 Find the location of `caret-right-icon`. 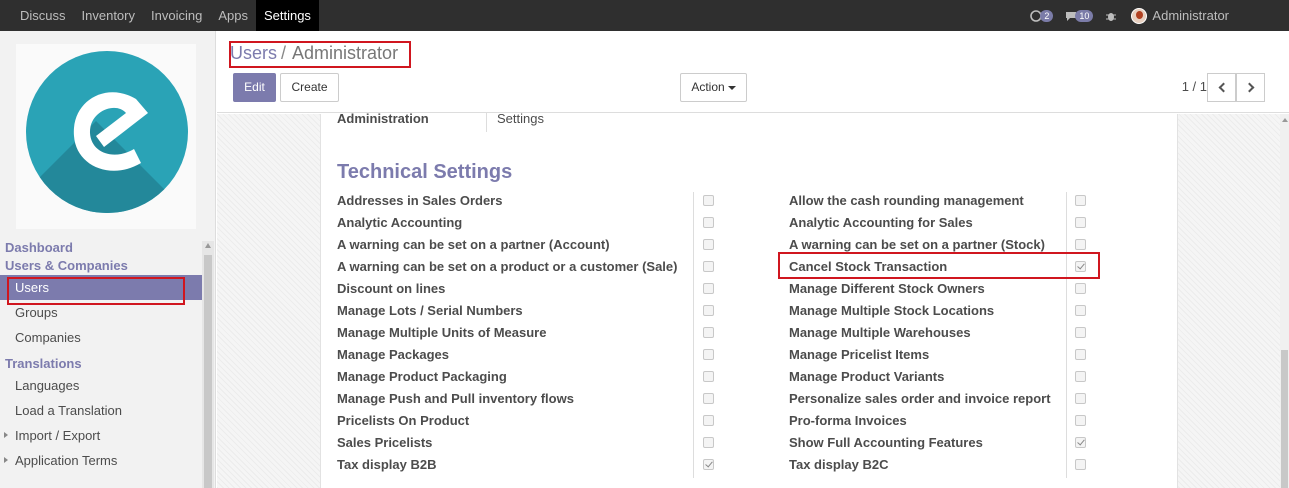

caret-right-icon is located at coordinates (6, 460).